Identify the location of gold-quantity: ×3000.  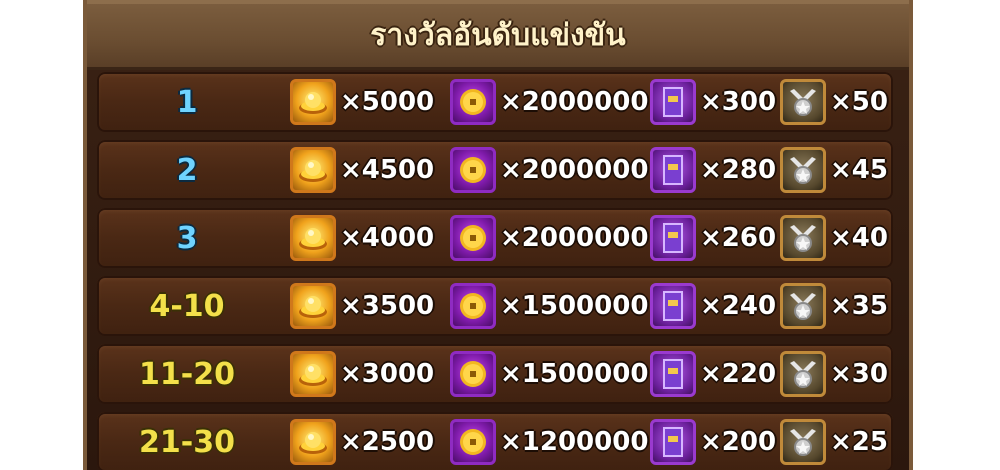
(387, 374).